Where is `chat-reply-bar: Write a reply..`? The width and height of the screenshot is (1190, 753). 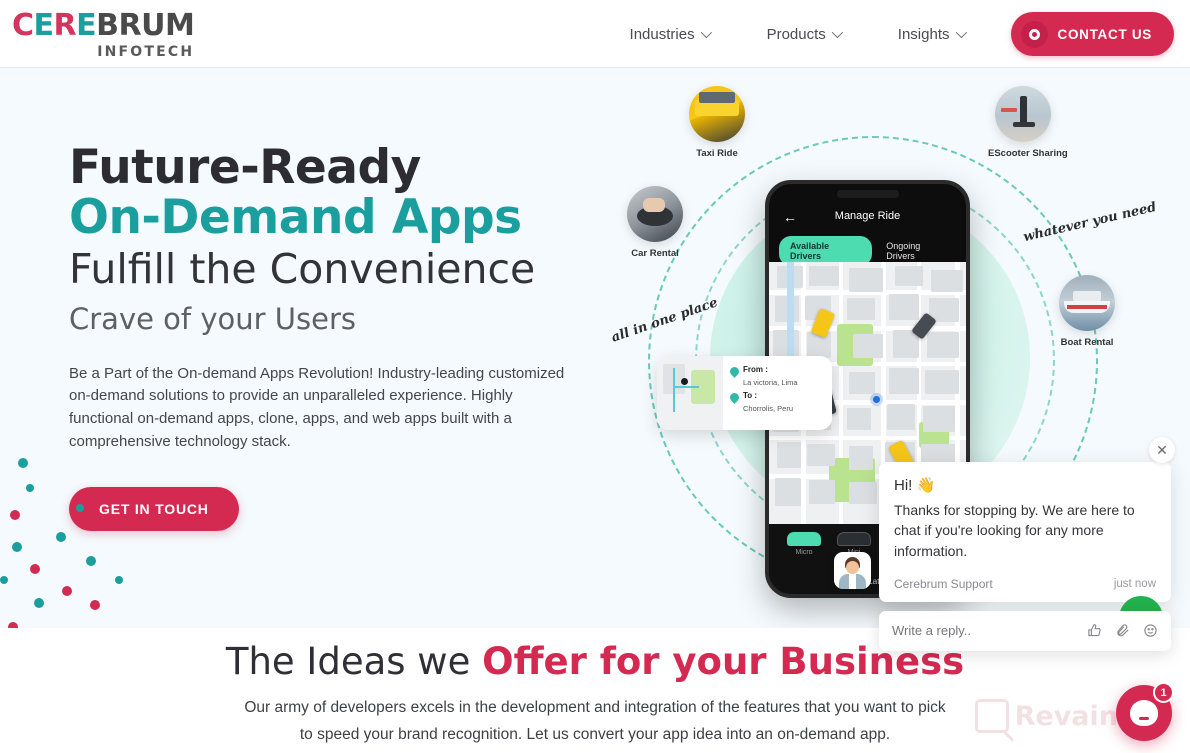
chat-reply-bar: Write a reply.. is located at coordinates (1025, 630).